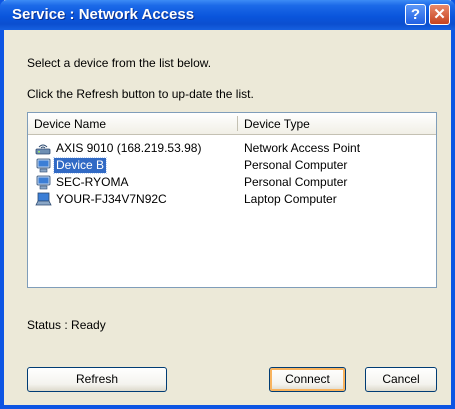 This screenshot has width=455, height=409. I want to click on device-name: SEC-RYOMA, so click(92, 182).